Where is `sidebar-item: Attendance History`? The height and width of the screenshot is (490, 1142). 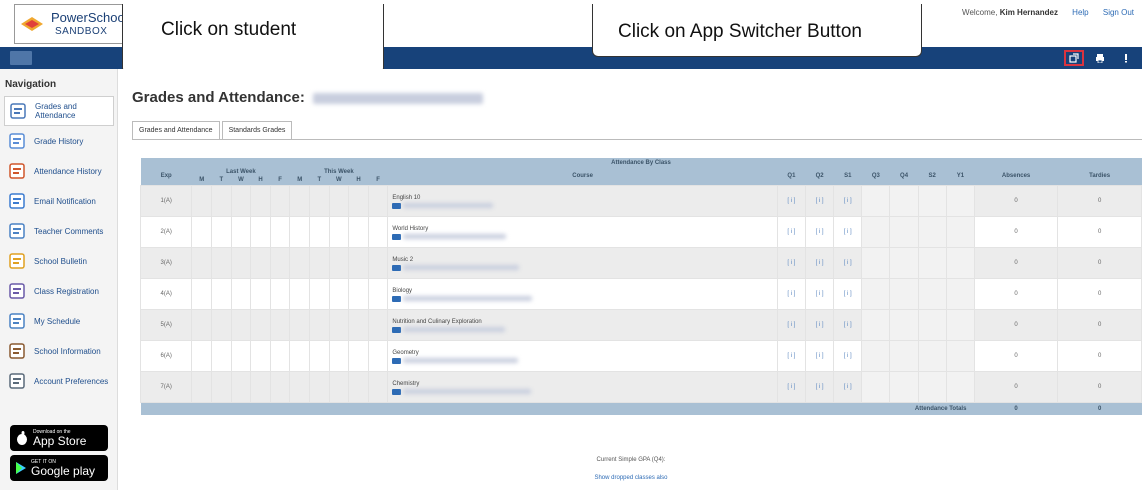
sidebar-item: Attendance History is located at coordinates (58, 171).